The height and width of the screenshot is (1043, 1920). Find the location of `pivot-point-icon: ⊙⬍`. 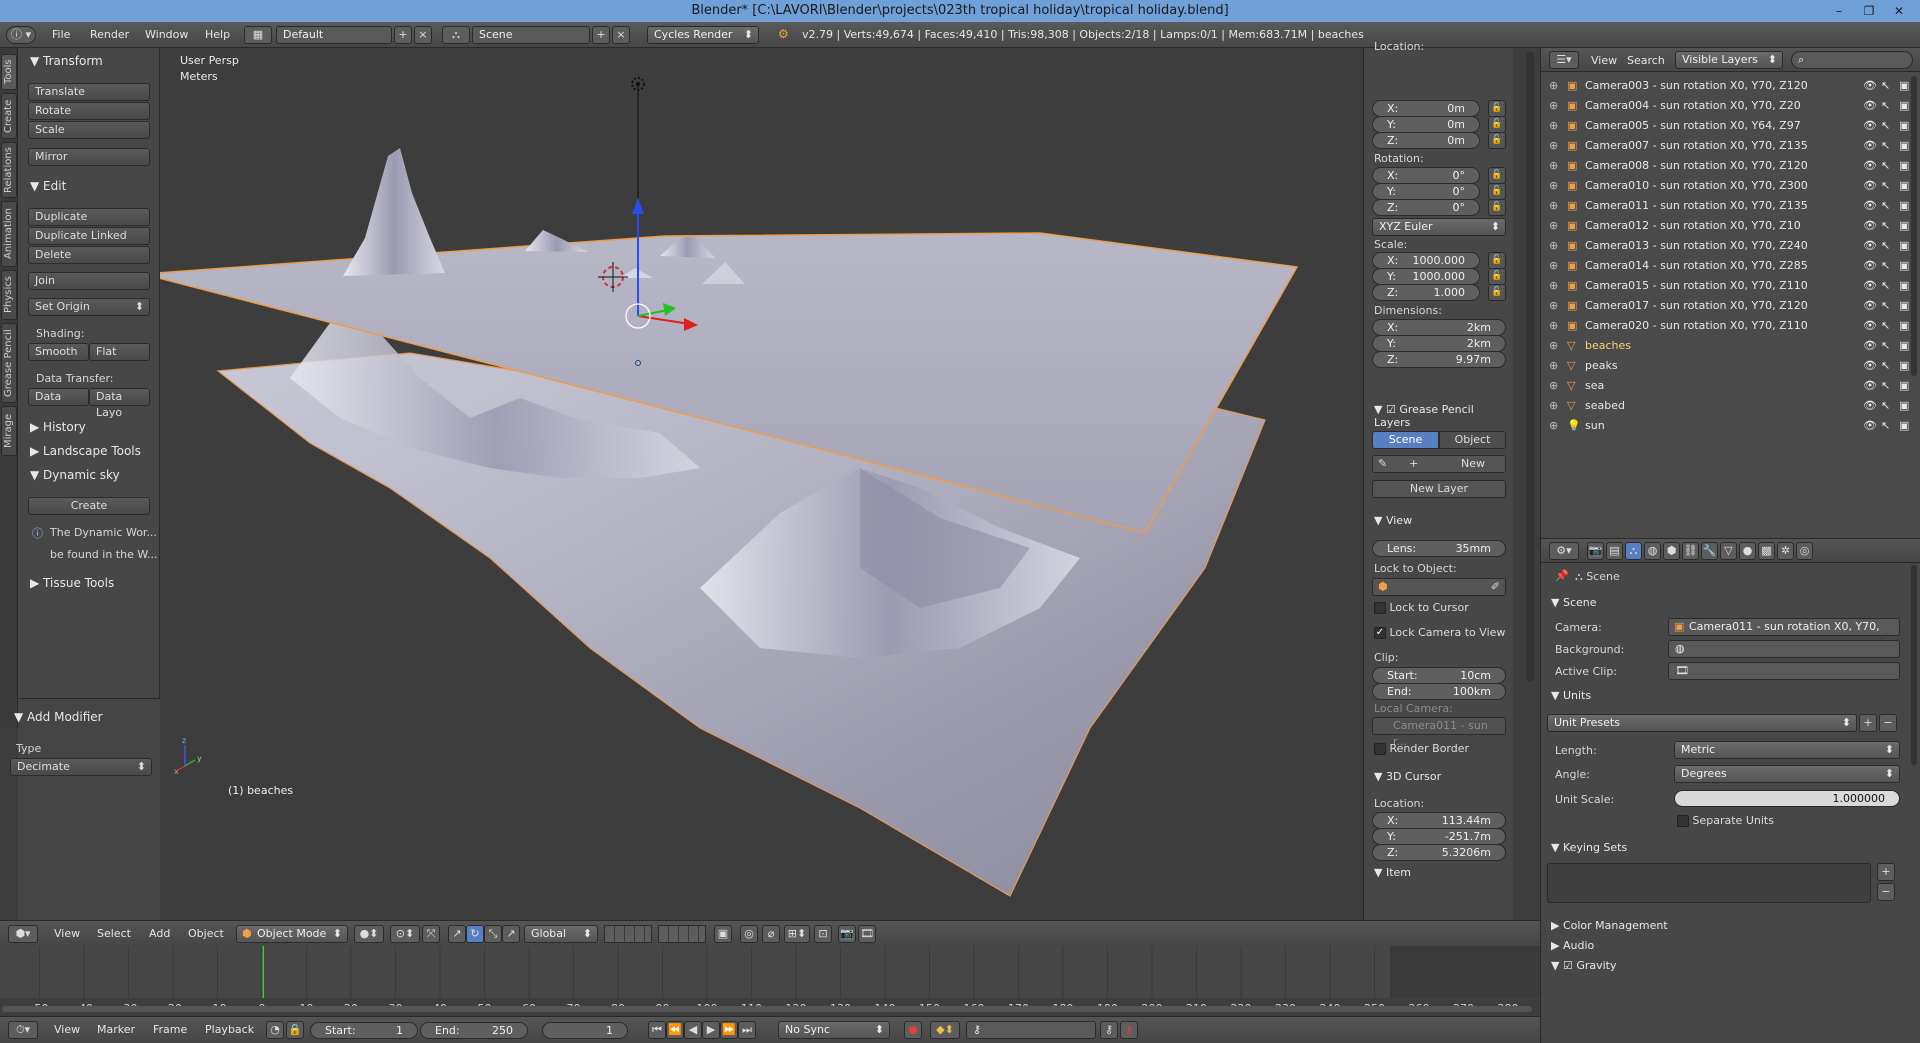

pivot-point-icon: ⊙⬍ is located at coordinates (405, 934).